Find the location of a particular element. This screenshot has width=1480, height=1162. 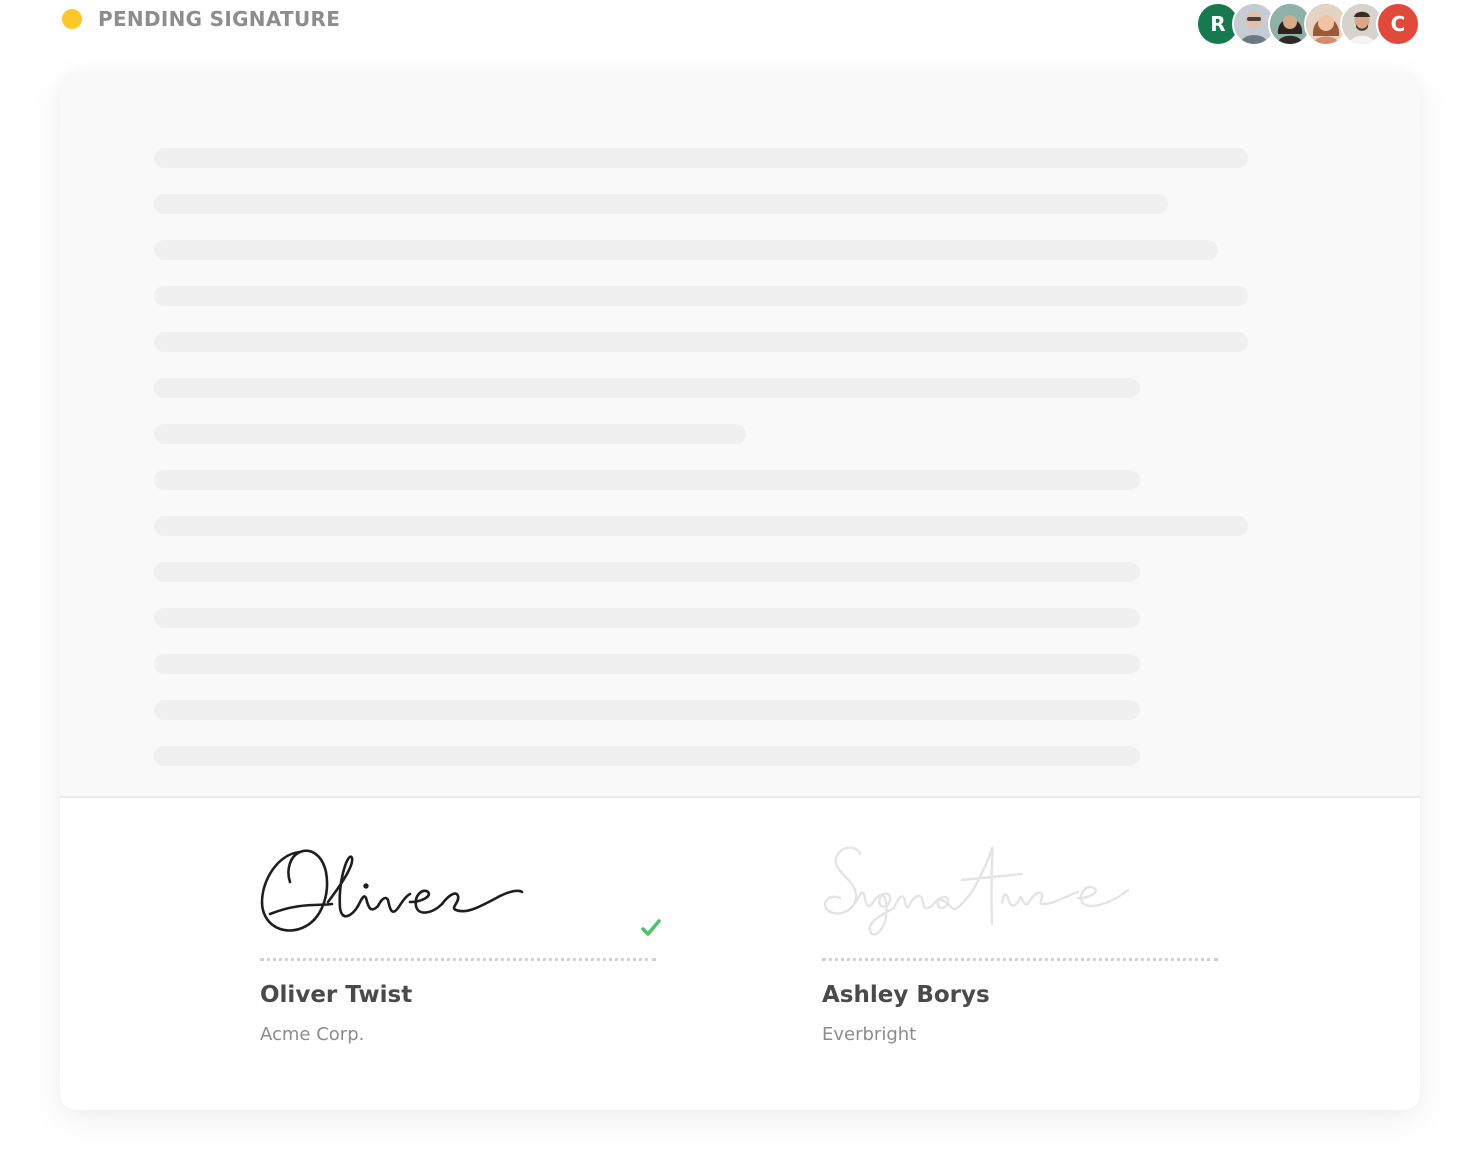

collaborator-avatars: R C is located at coordinates (1309, 24).